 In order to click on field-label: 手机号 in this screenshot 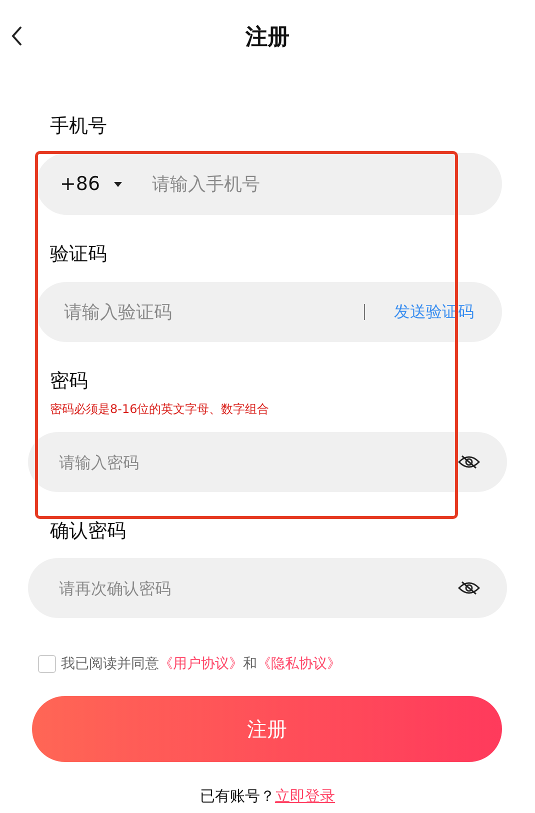, I will do `click(79, 126)`.